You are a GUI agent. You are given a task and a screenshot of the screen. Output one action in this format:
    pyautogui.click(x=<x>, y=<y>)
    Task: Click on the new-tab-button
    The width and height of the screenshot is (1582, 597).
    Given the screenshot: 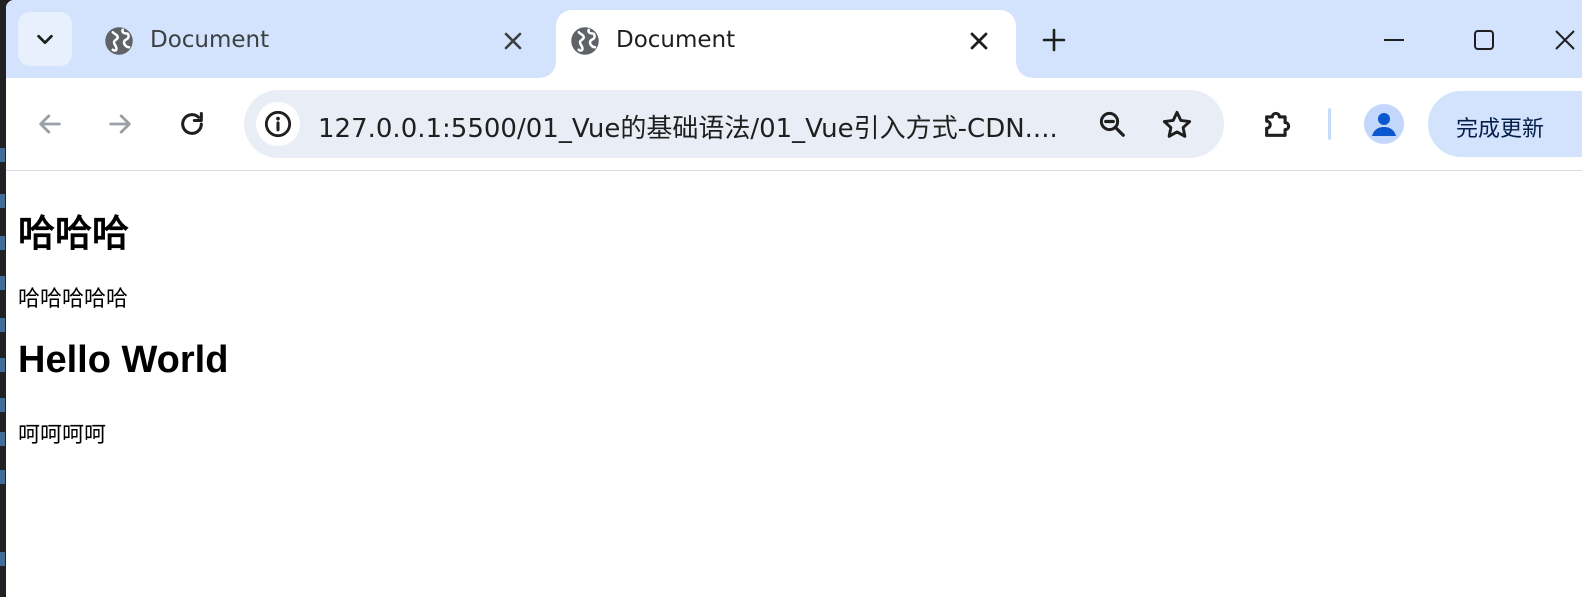 What is the action you would take?
    pyautogui.click(x=1054, y=40)
    